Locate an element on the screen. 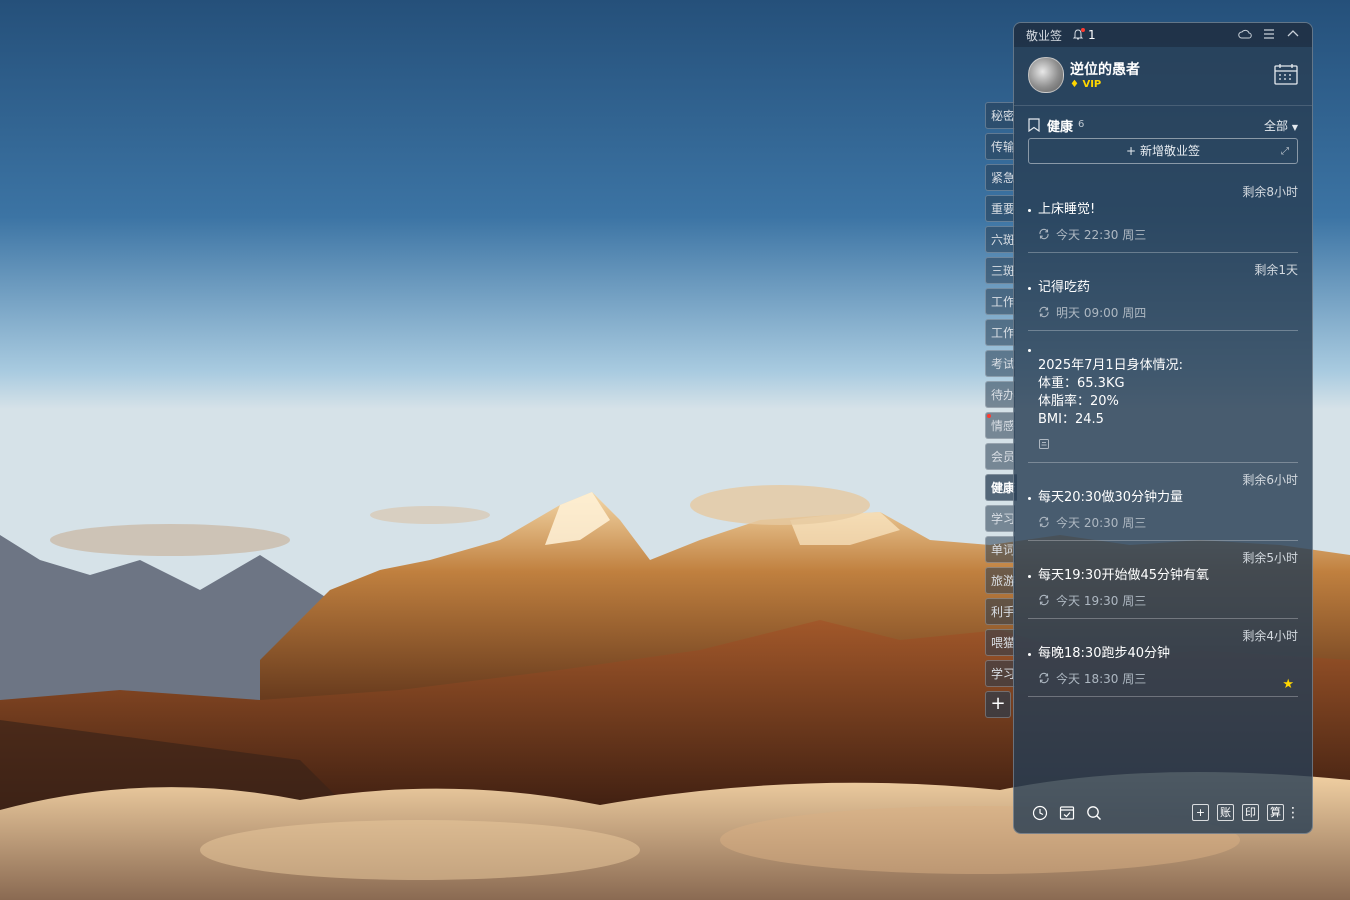 This screenshot has height=900, width=1350. note-item: 剩余8小时上床睡觉! 今天 22:30 周三 is located at coordinates (1163, 218).